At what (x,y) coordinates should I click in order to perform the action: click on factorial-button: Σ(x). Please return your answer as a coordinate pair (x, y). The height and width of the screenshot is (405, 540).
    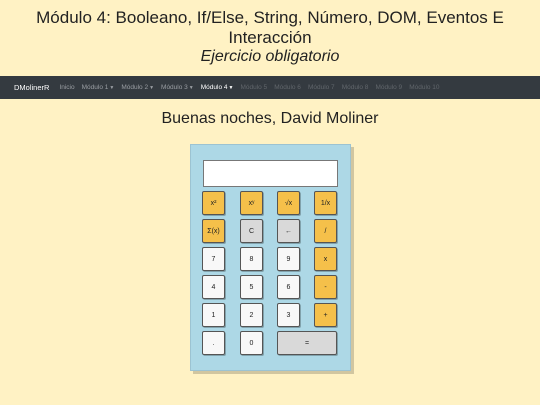
    Looking at the image, I should click on (213, 231).